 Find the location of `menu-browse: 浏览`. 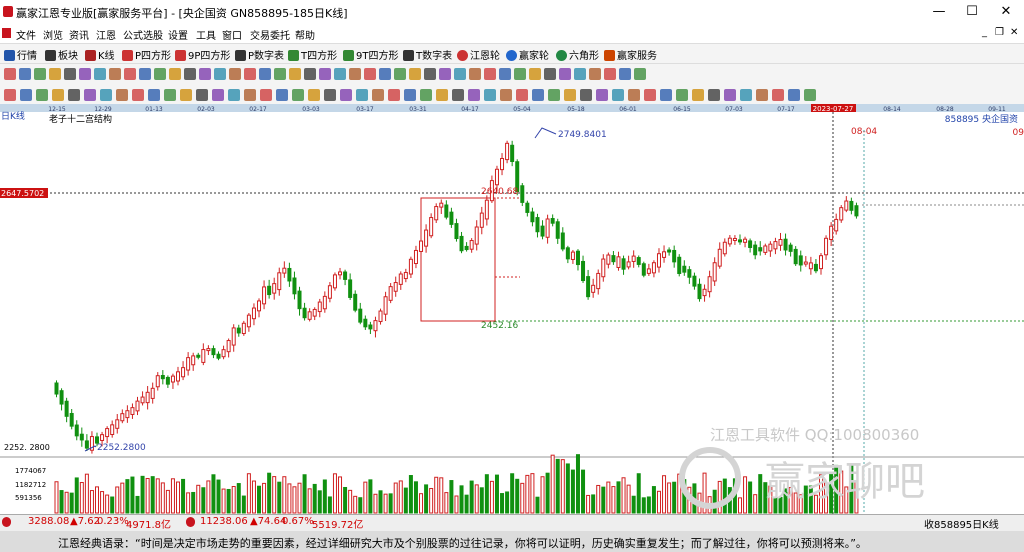

menu-browse: 浏览 is located at coordinates (53, 34).